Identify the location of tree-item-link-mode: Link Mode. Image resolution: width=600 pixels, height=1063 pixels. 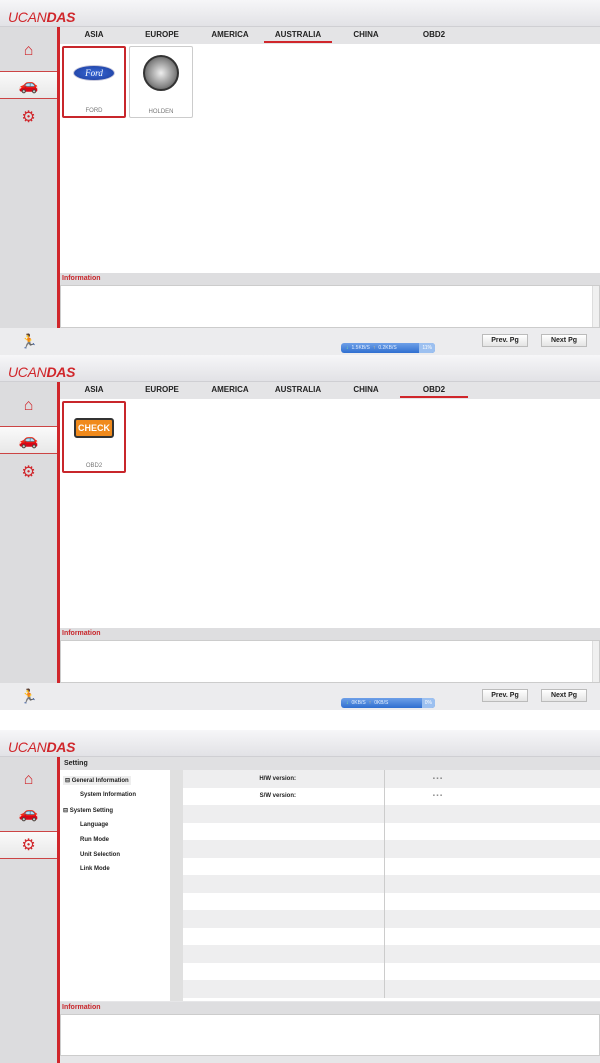
(95, 869).